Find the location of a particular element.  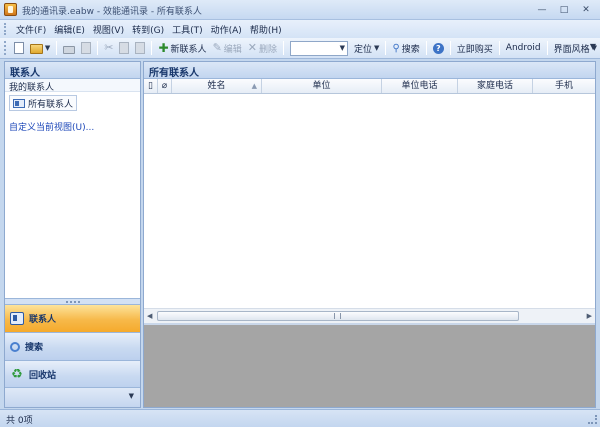

help-icon: ? is located at coordinates (438, 48).